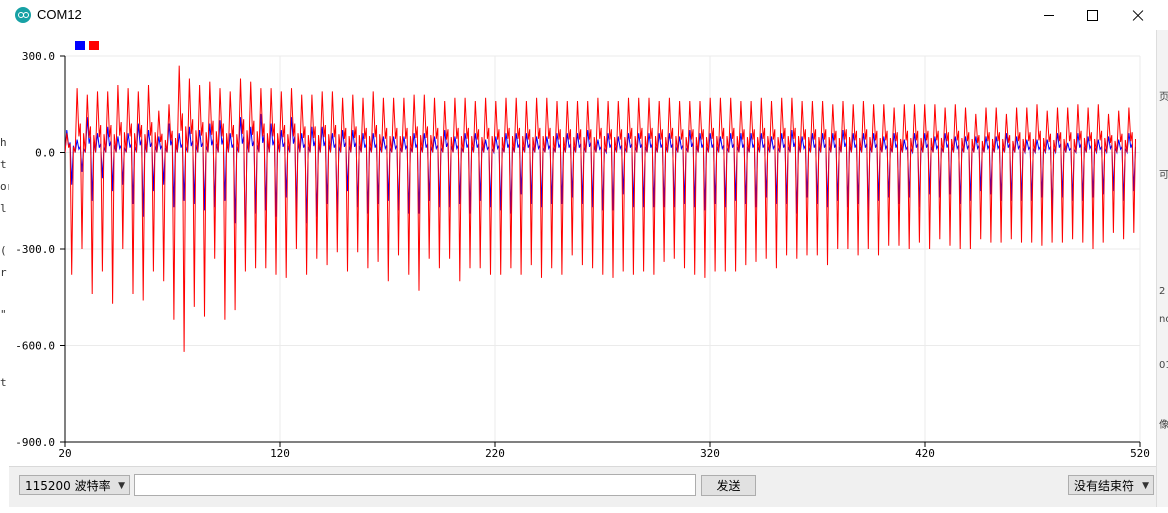  Describe the element at coordinates (68, 486) in the screenshot. I see `baud-rate-label: 115200 波特率` at that location.